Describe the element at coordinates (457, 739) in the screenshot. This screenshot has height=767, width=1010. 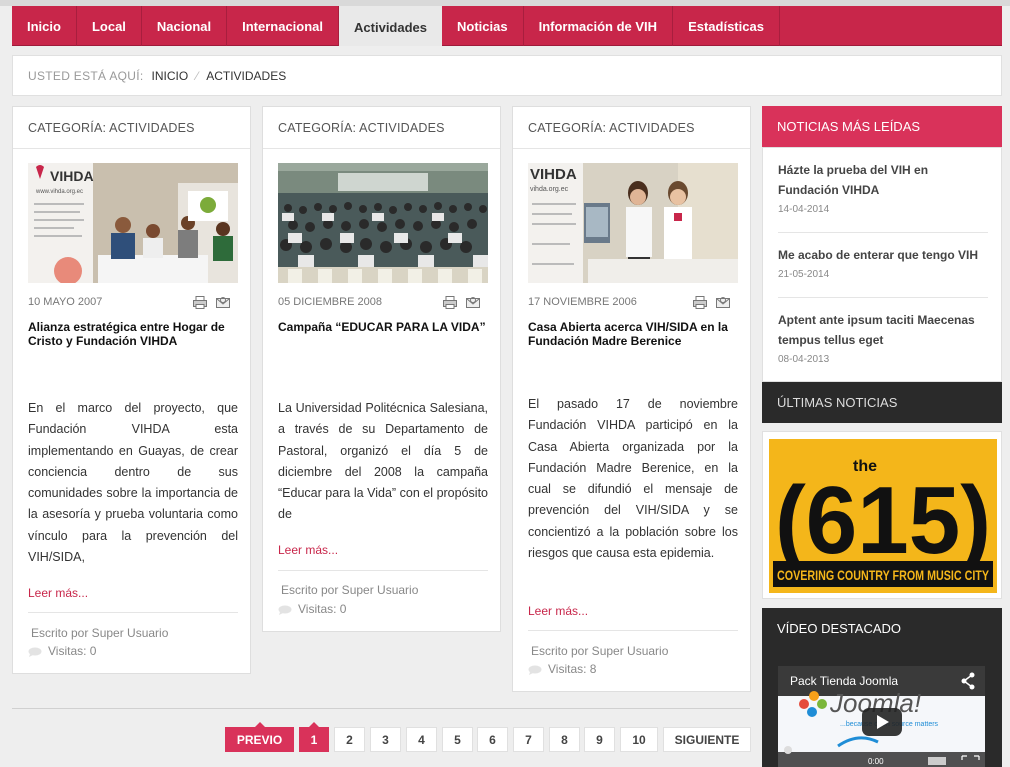
I see `pagination-page-5: 5` at that location.